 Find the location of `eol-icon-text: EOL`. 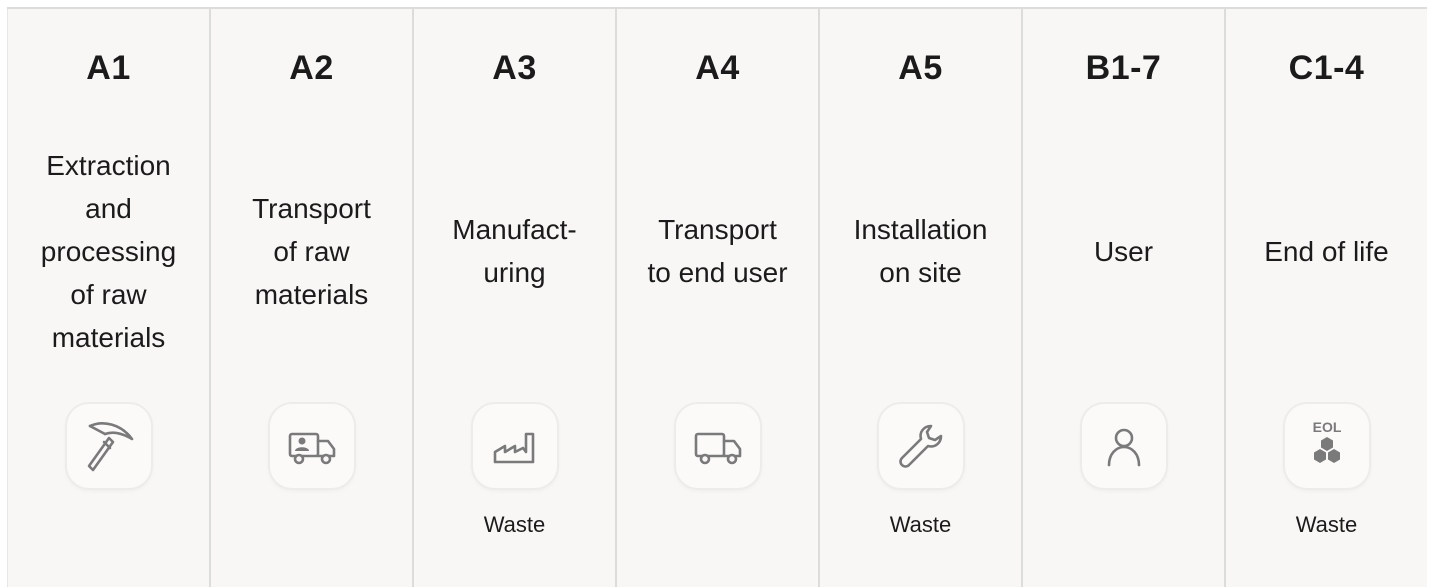

eol-icon-text: EOL is located at coordinates (1326, 427).